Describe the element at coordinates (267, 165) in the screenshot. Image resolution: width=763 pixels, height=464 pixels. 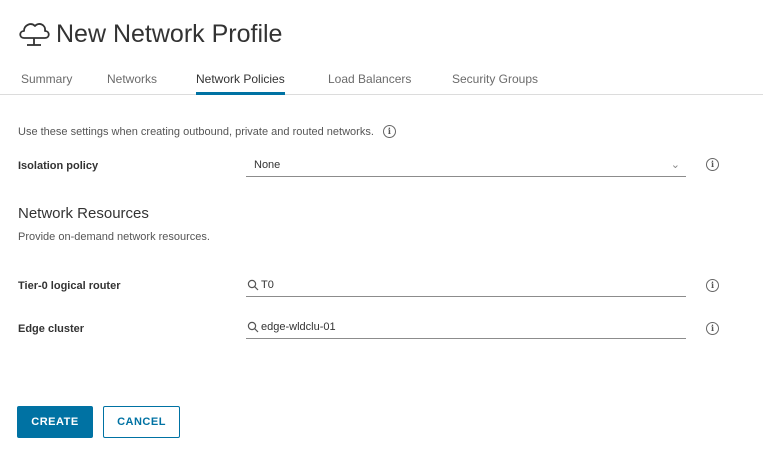
I see `isolation-policy-value: None` at that location.